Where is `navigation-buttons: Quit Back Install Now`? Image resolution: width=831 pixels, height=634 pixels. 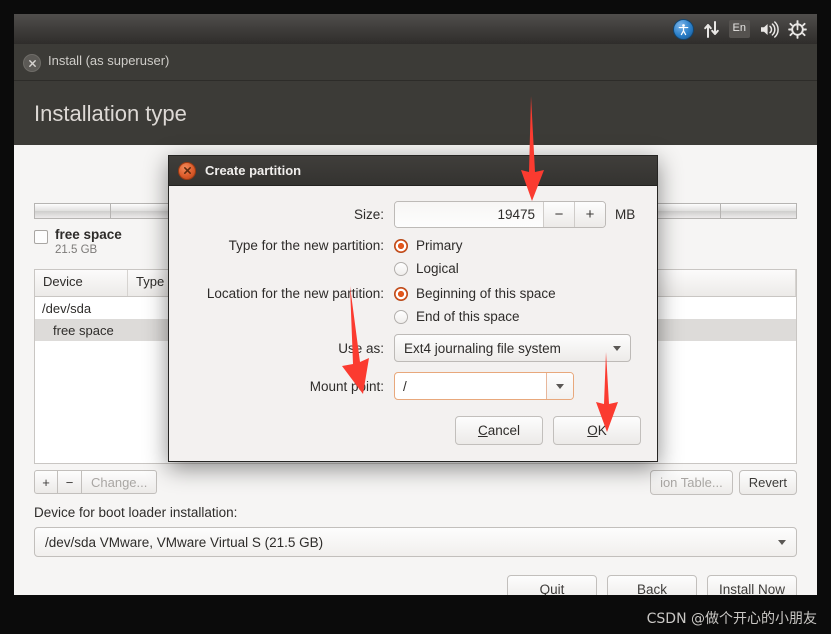
navigation-buttons: Quit Back Install Now is located at coordinates (652, 585).